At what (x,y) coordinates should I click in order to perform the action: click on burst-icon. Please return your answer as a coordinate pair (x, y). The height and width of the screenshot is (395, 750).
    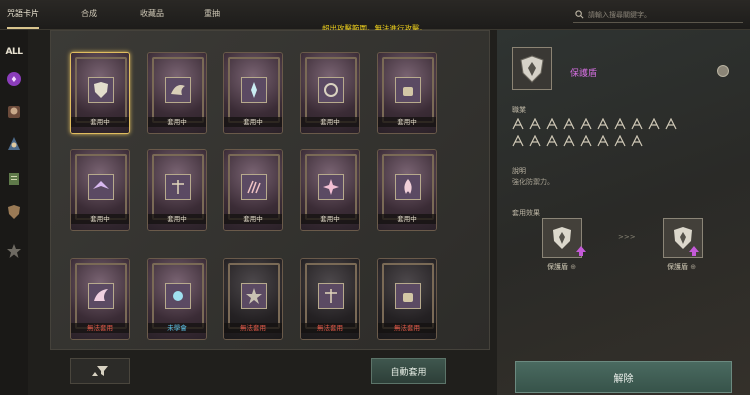
    Looking at the image, I should click on (331, 187).